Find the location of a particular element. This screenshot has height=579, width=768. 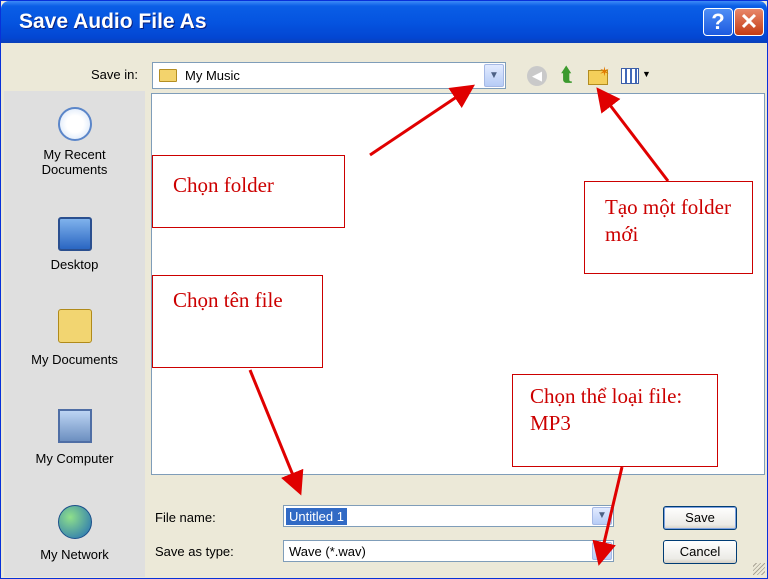

annotation-choose-type: Chọn thể loại file: MP3 is located at coordinates (615, 420).